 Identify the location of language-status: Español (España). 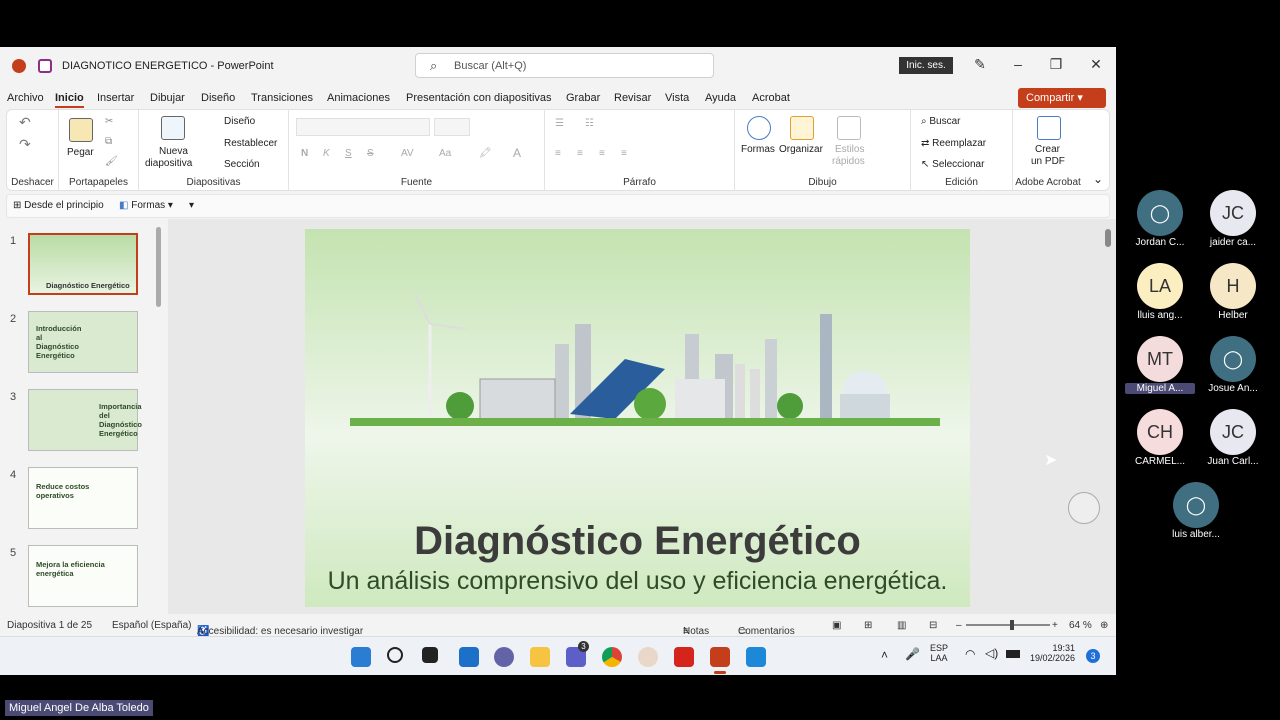
(152, 625).